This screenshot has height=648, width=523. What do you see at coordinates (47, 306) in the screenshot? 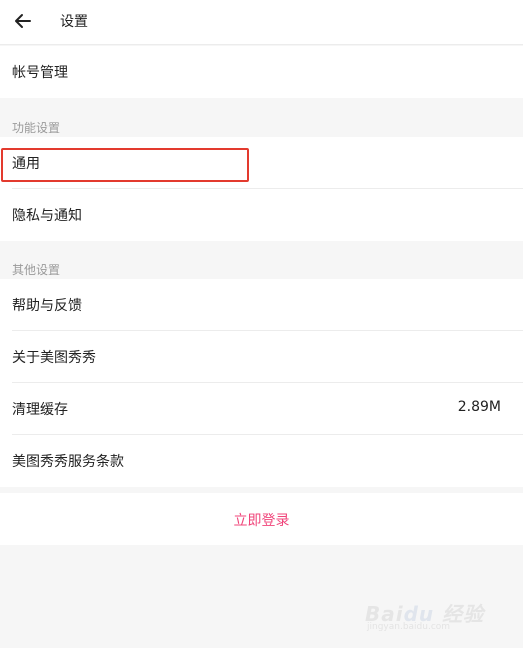
I see `settings-item-label: 帮助与反馈` at bounding box center [47, 306].